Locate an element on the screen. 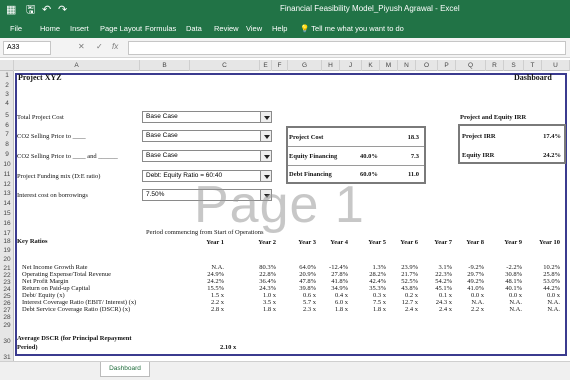 Image resolution: width=570 pixels, height=380 pixels. row-header: 1 is located at coordinates (7, 75).